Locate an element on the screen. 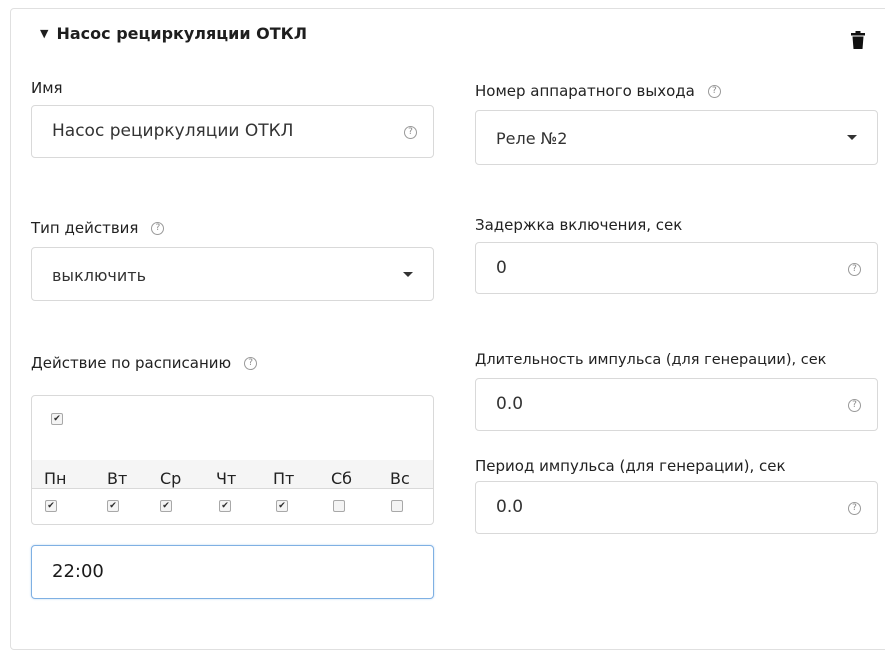 This screenshot has height=650, width=885. card-title: Насос рециркуляции ОТКЛ is located at coordinates (182, 33).